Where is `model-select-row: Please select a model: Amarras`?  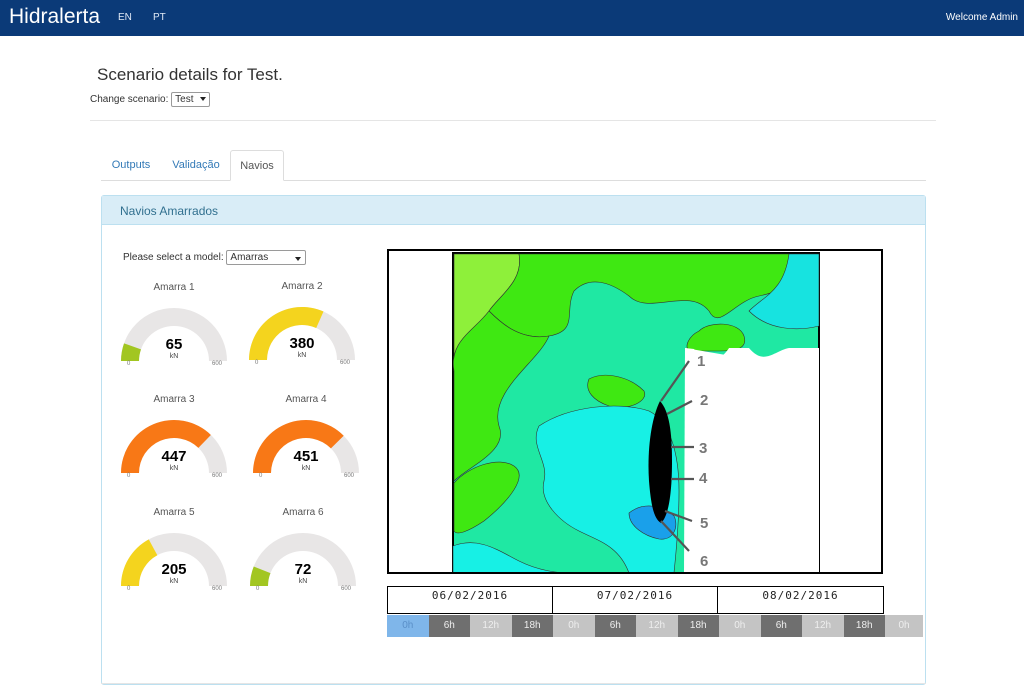
model-select-row: Please select a model: Amarras is located at coordinates (215, 257).